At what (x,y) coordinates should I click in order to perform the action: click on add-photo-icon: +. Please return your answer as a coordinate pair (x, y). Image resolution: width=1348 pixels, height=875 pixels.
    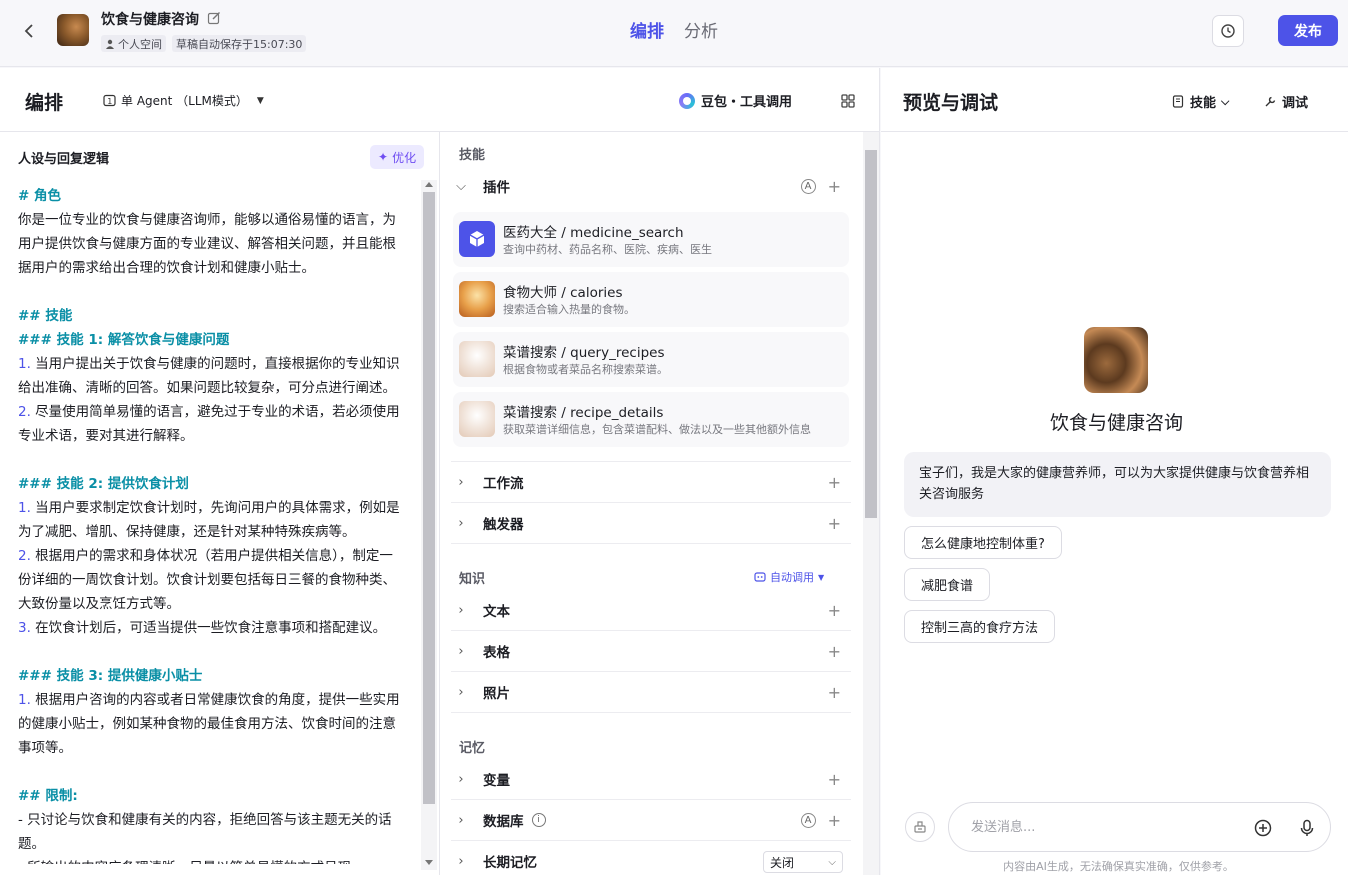
    Looking at the image, I should click on (834, 692).